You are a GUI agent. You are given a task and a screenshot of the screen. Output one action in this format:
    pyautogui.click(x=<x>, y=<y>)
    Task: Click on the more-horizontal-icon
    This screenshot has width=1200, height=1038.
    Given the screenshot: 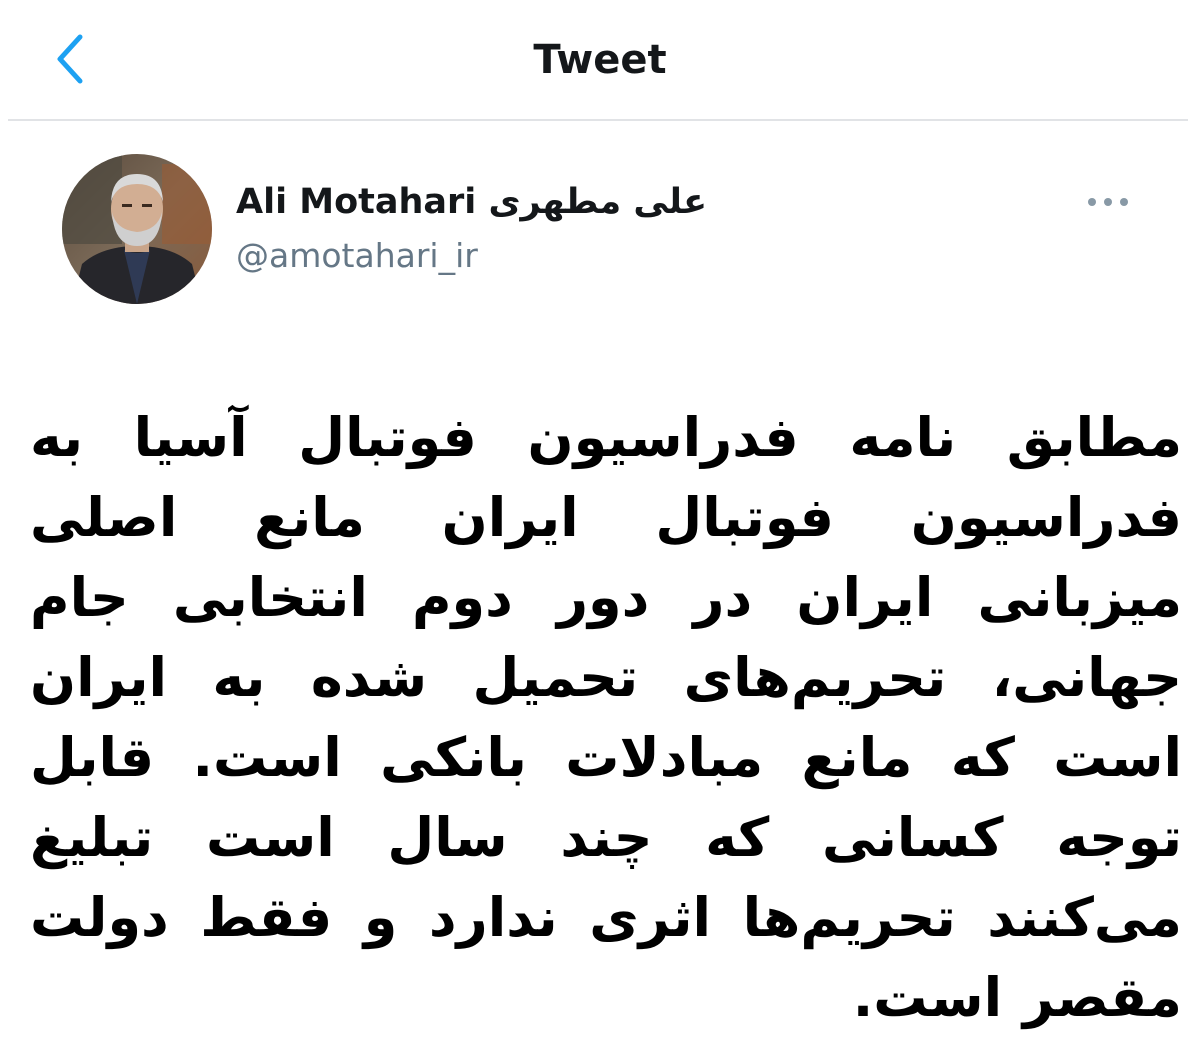 What is the action you would take?
    pyautogui.click(x=1108, y=202)
    